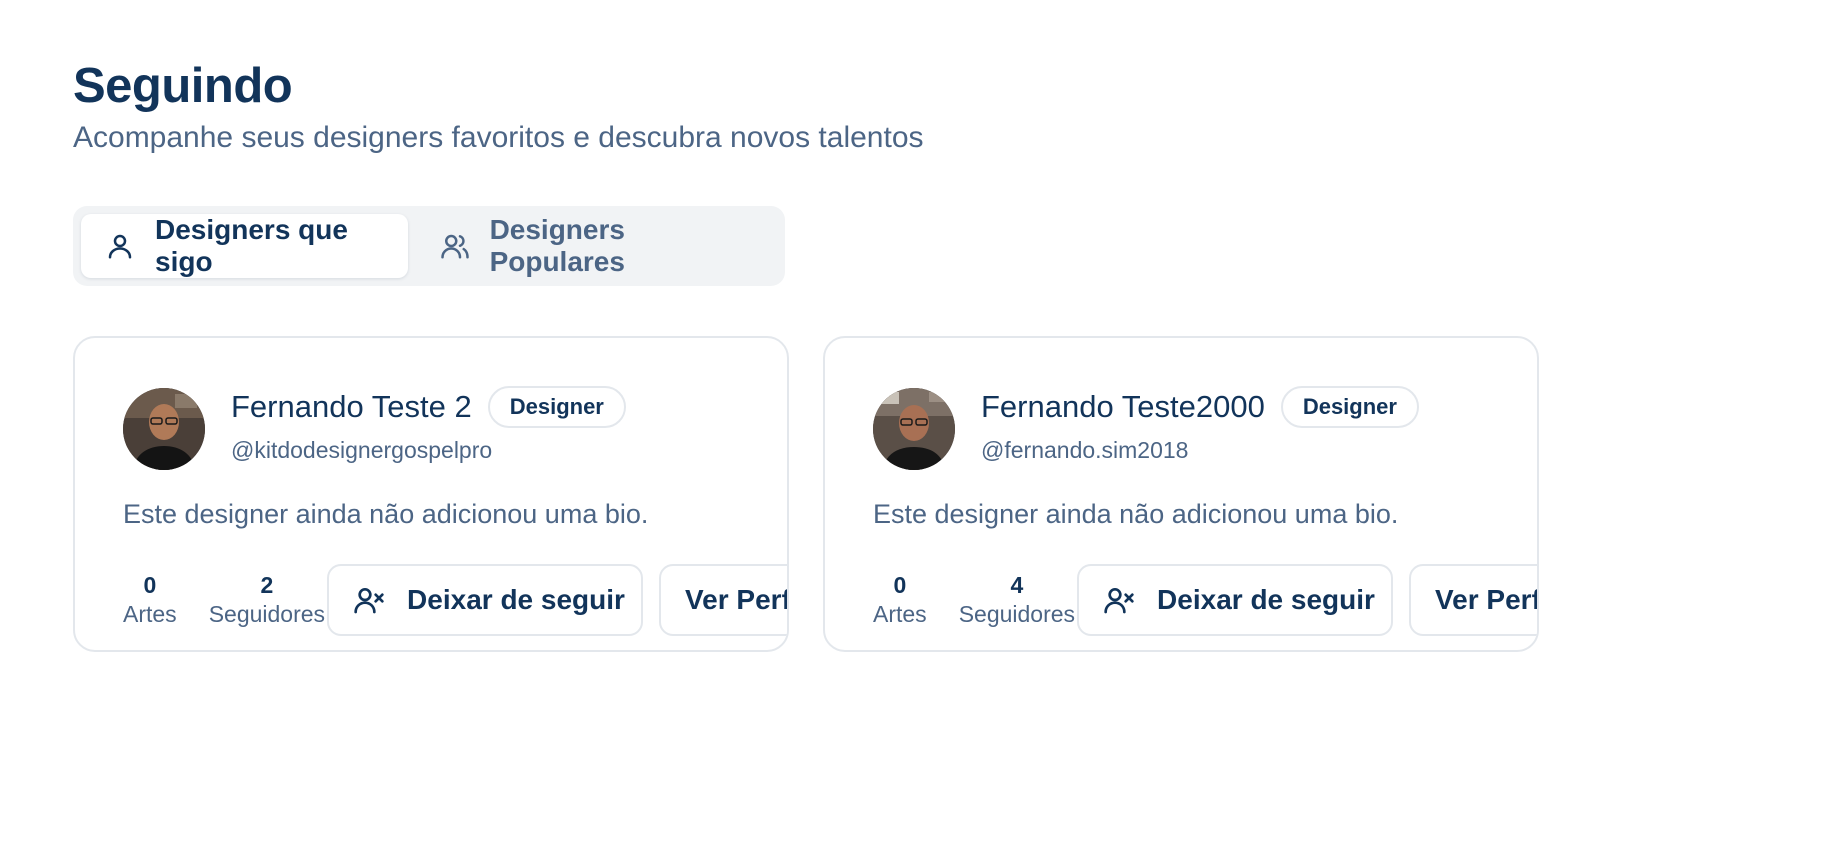  What do you see at coordinates (455, 246) in the screenshot?
I see `users-icon` at bounding box center [455, 246].